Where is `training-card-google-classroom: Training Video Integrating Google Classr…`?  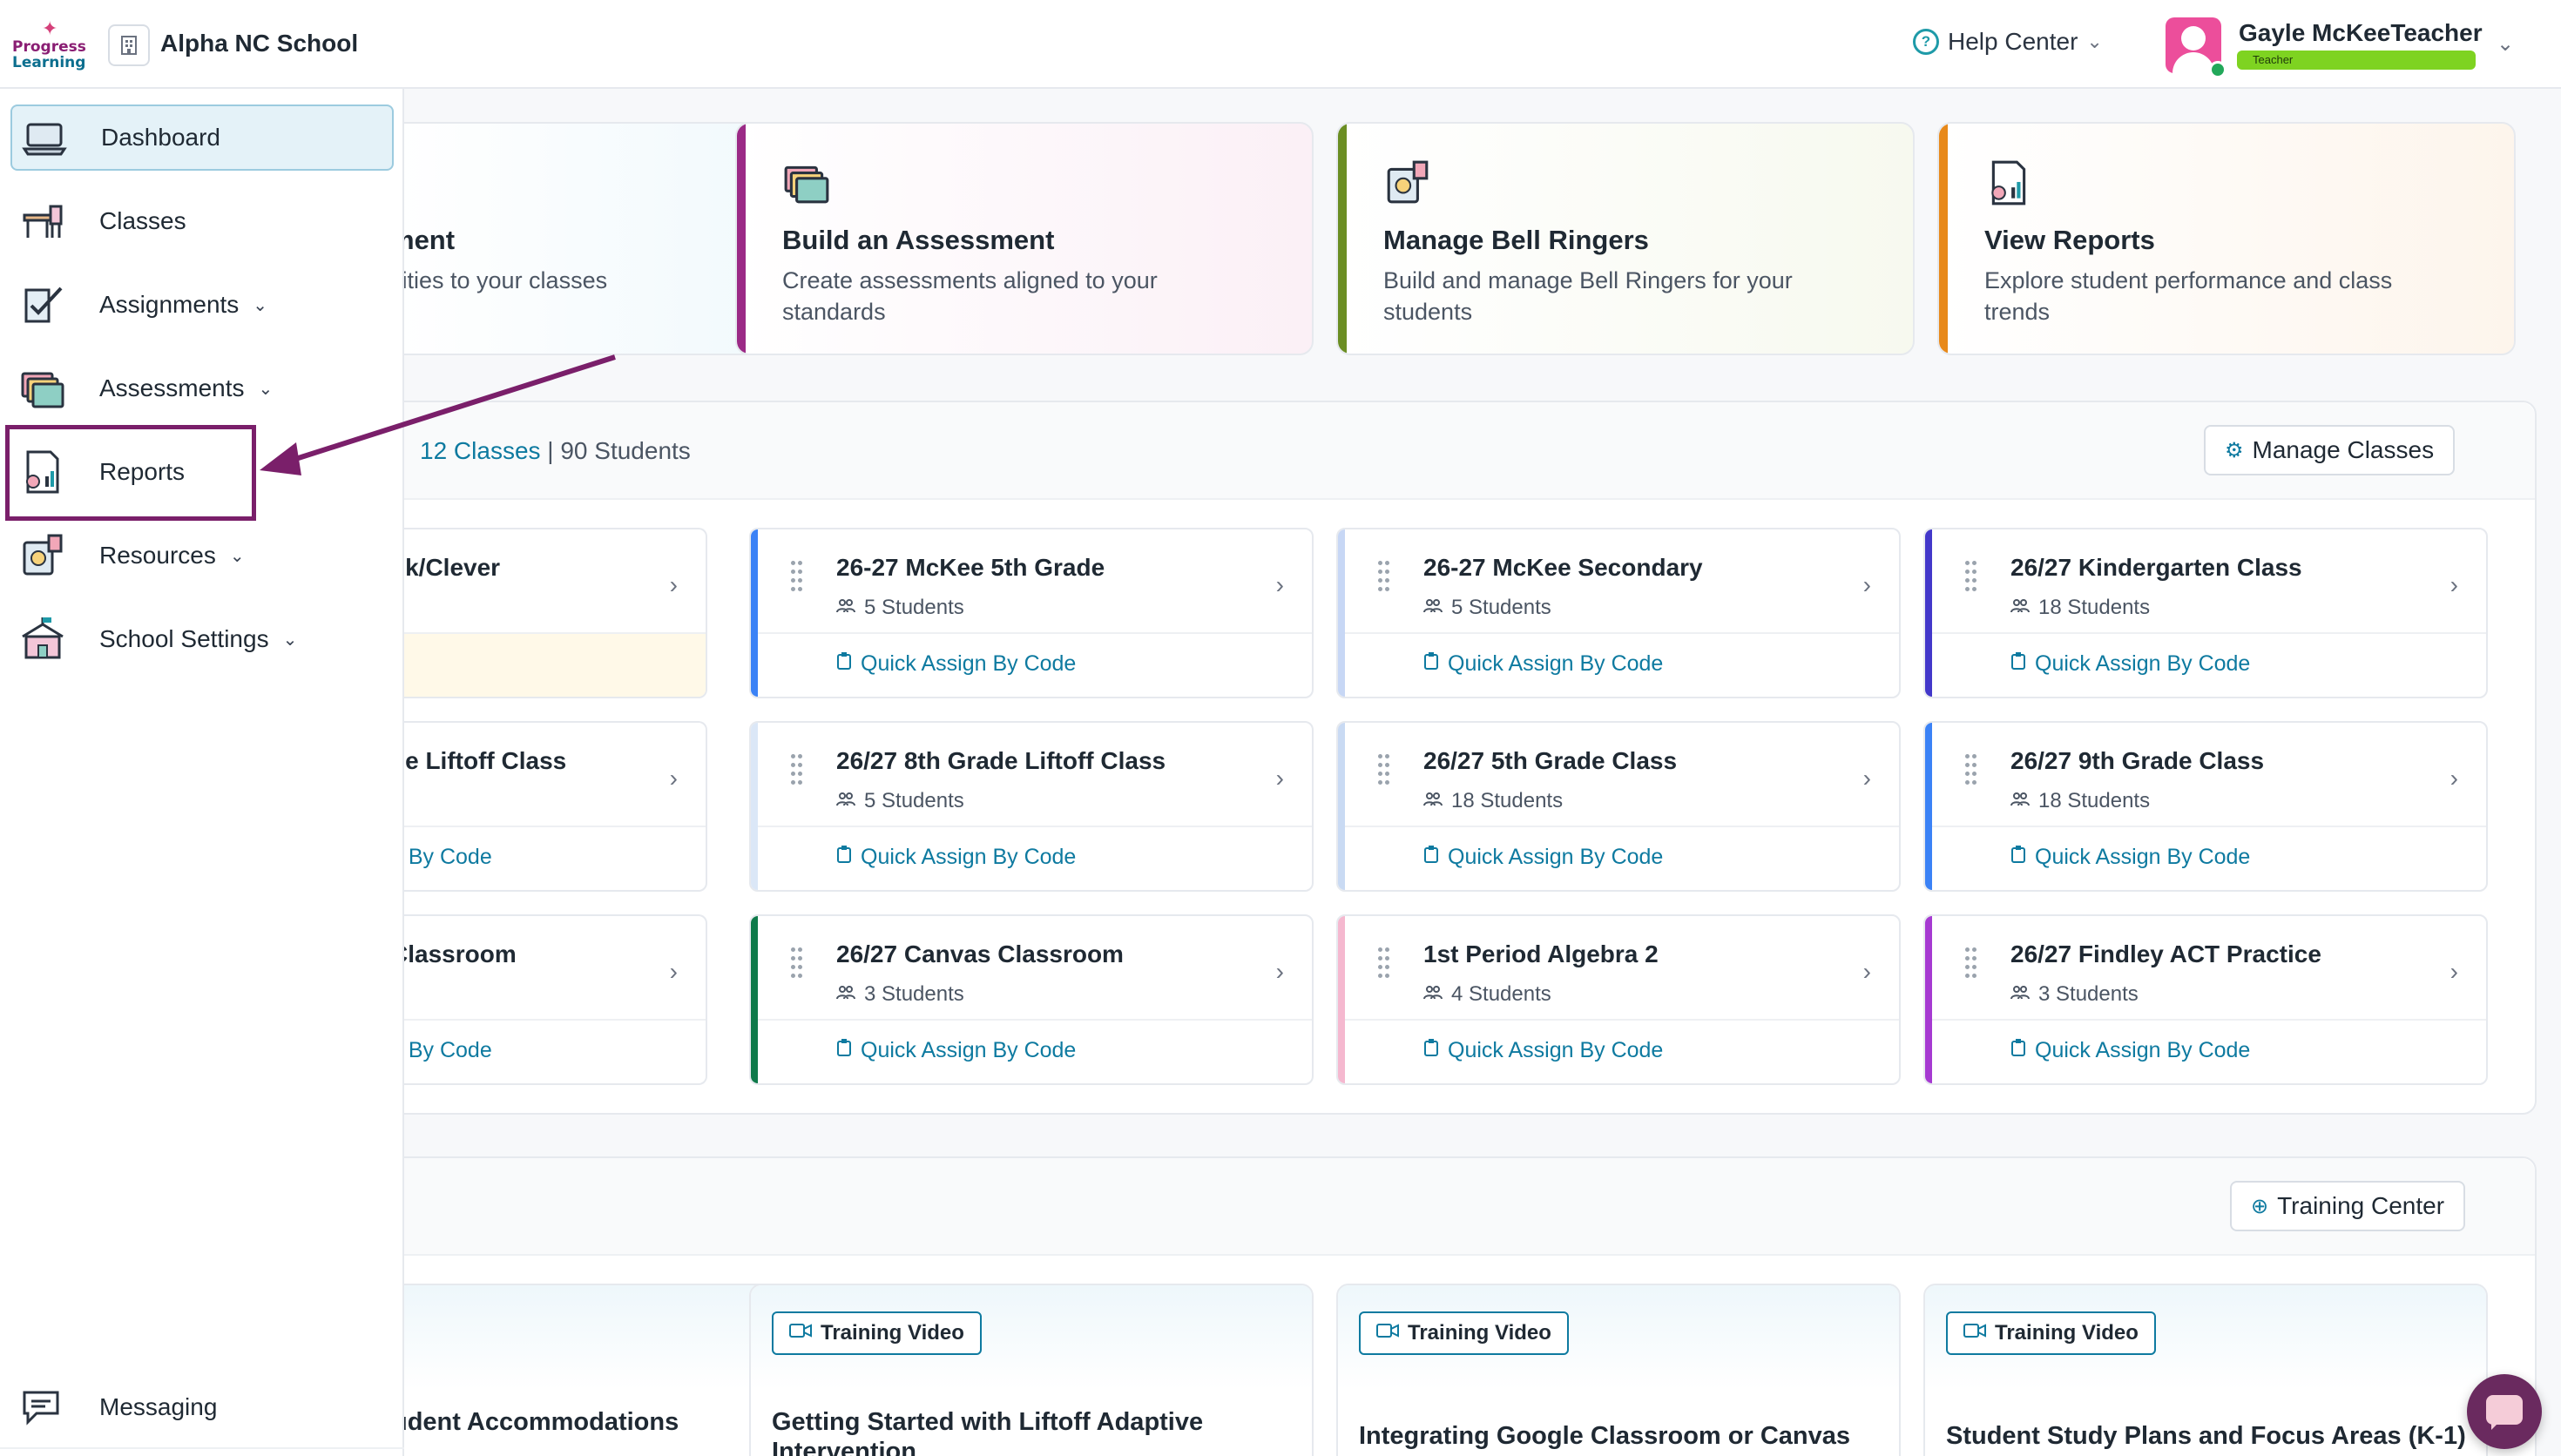 training-card-google-classroom: Training Video Integrating Google Classr… is located at coordinates (1618, 1370).